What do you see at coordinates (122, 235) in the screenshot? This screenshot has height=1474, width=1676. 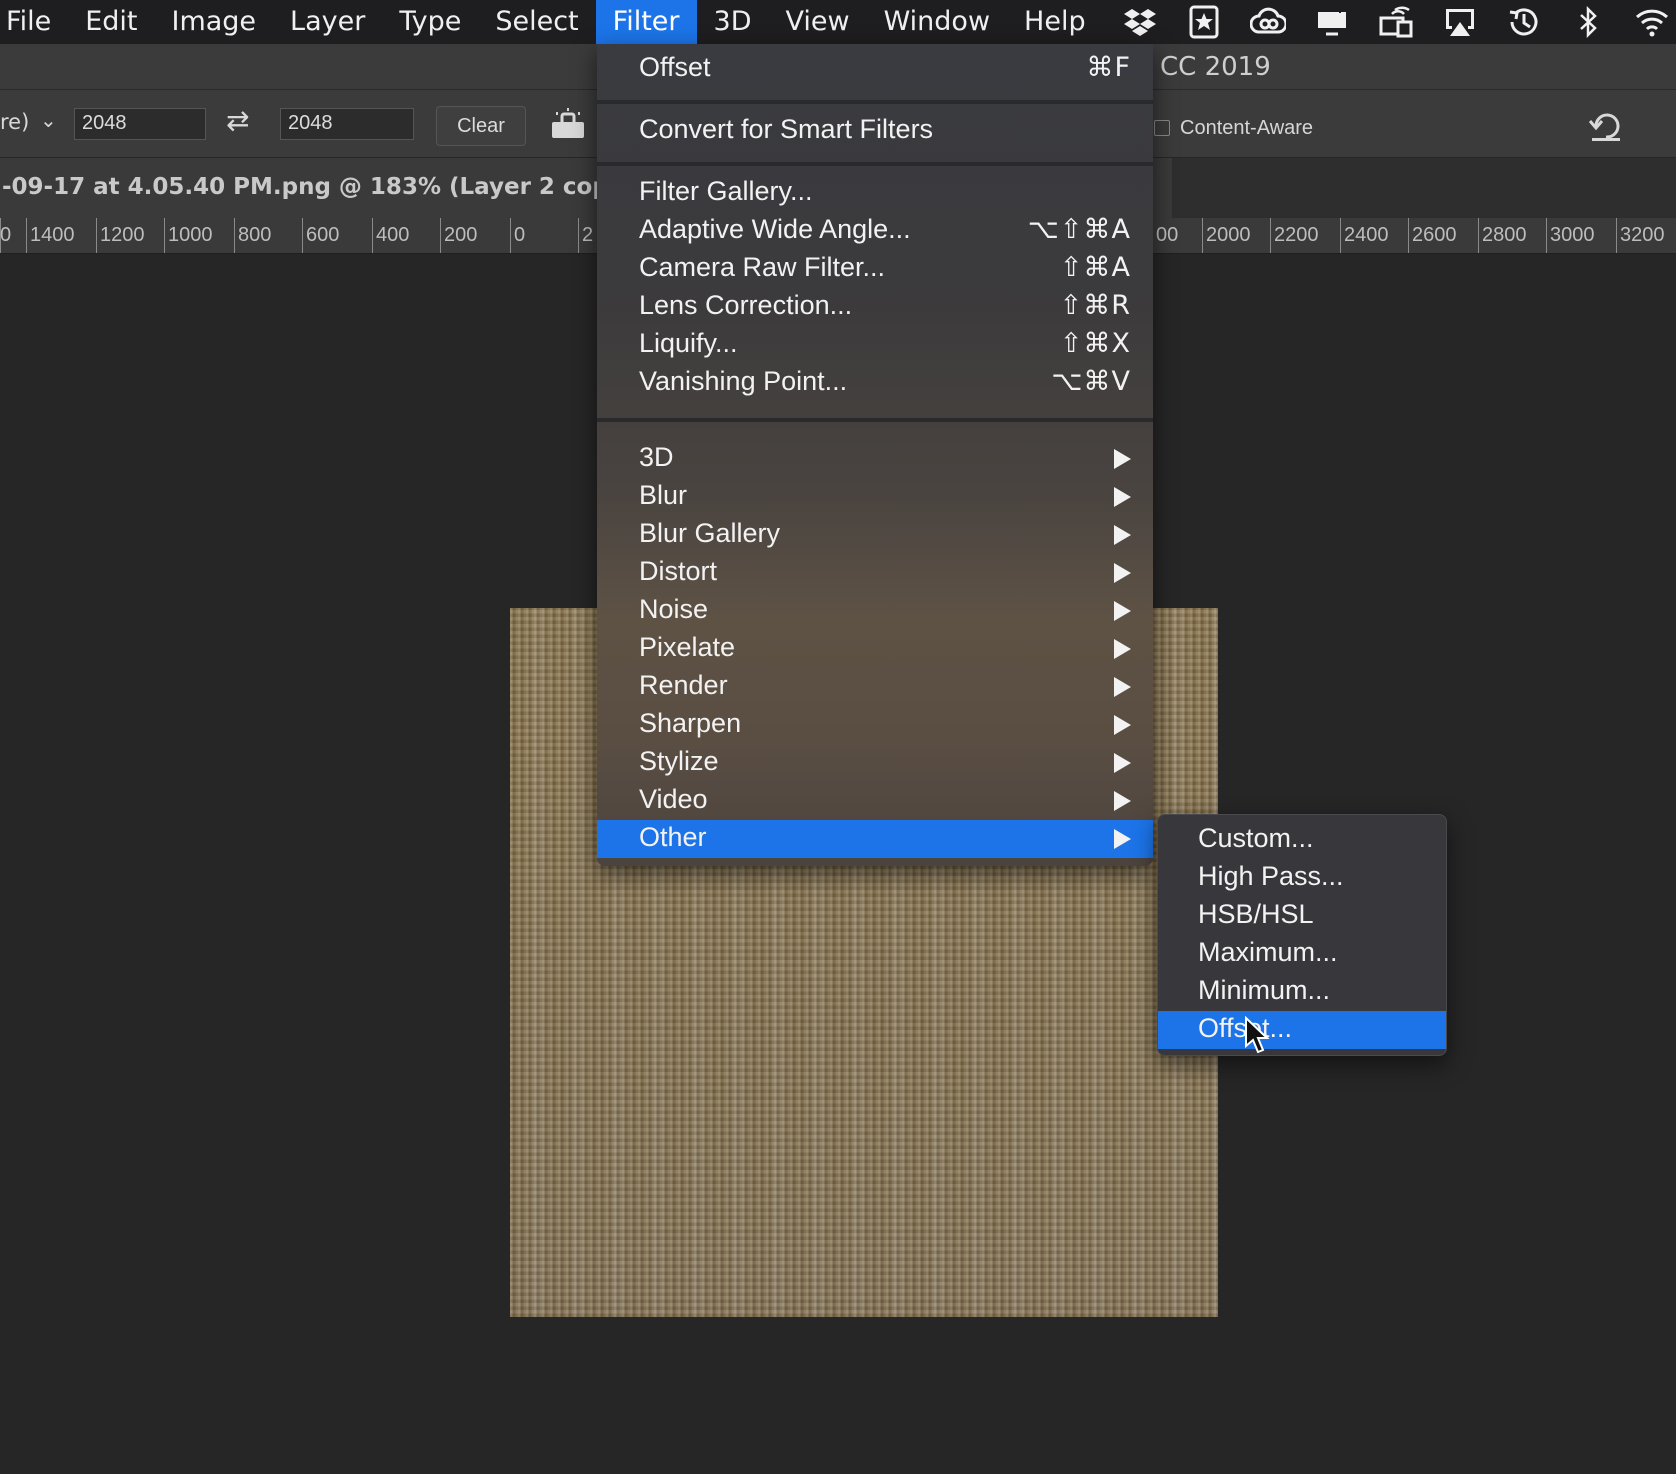 I see `ruler-label: 1200` at bounding box center [122, 235].